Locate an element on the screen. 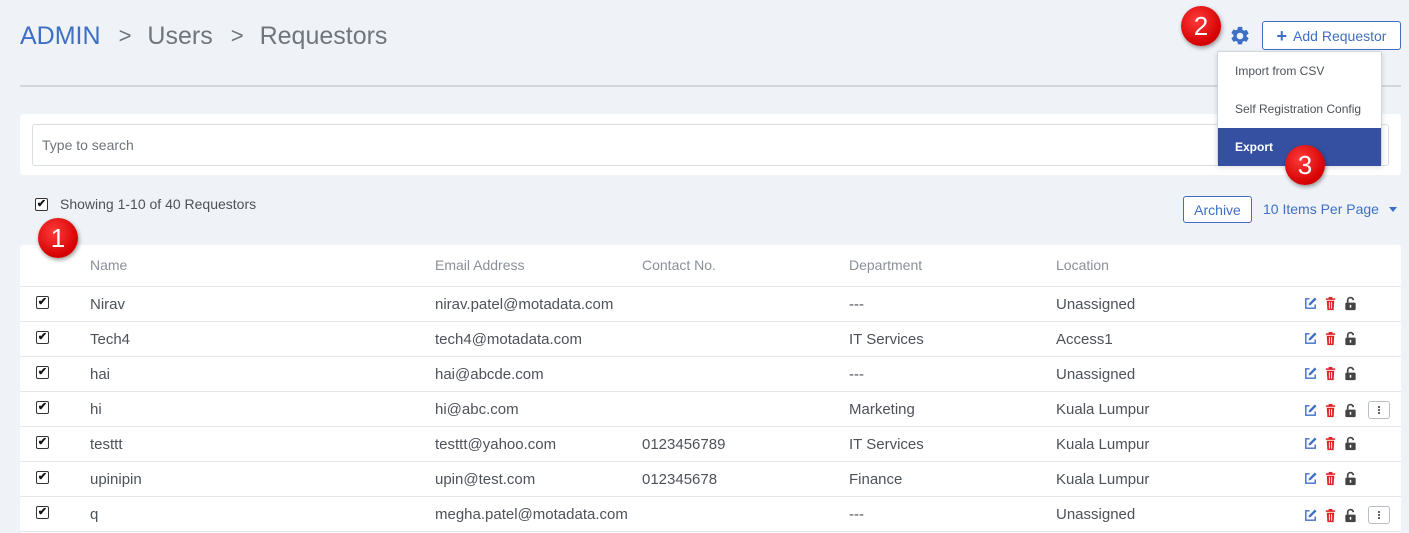  menu-item-import-csv: Import from CSV is located at coordinates (1299, 71).